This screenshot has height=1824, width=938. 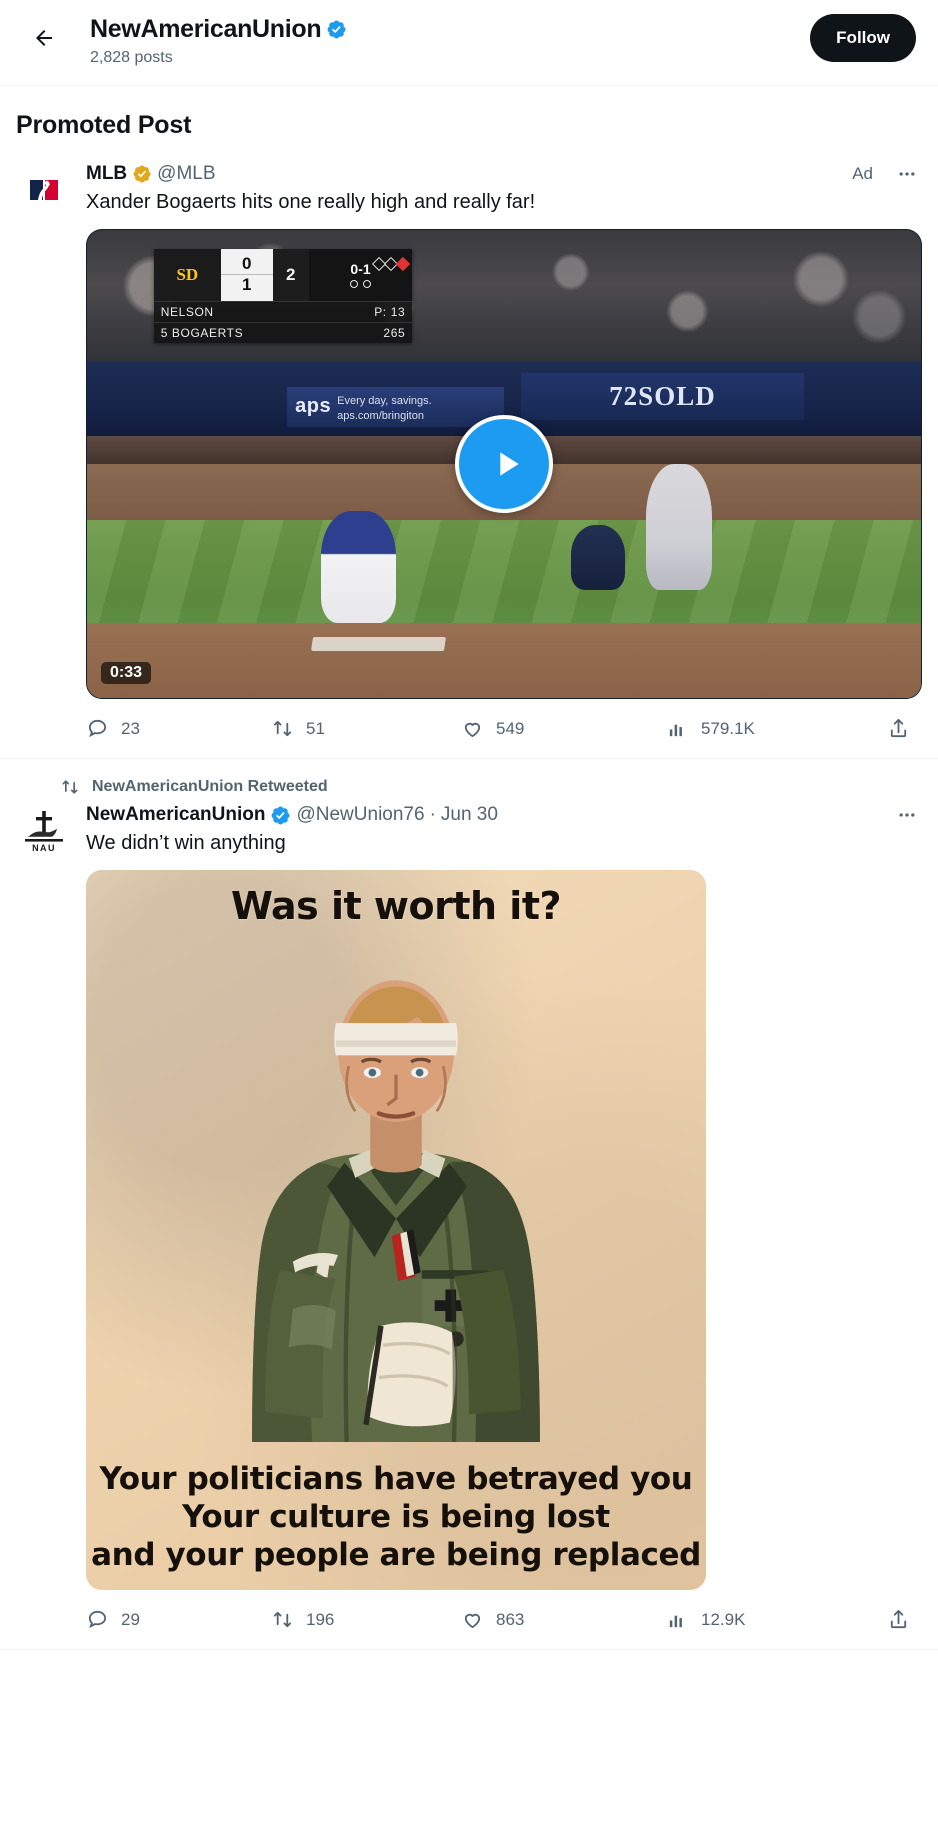 I want to click on verified-gold-icon, so click(x=142, y=174).